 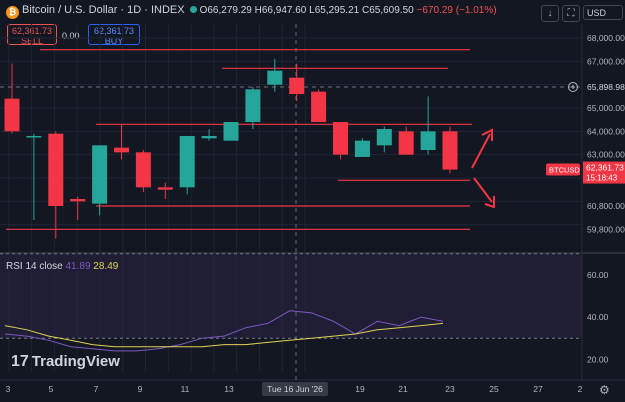 What do you see at coordinates (140, 389) in the screenshot?
I see `time-label: 9` at bounding box center [140, 389].